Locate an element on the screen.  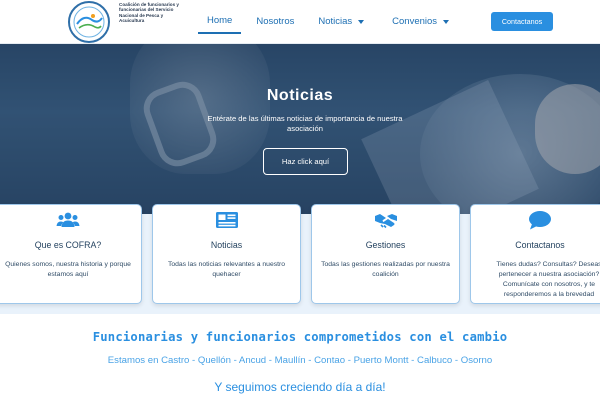
main-nav: Home Nosotros Noticias Convenios is located at coordinates (328, 22).